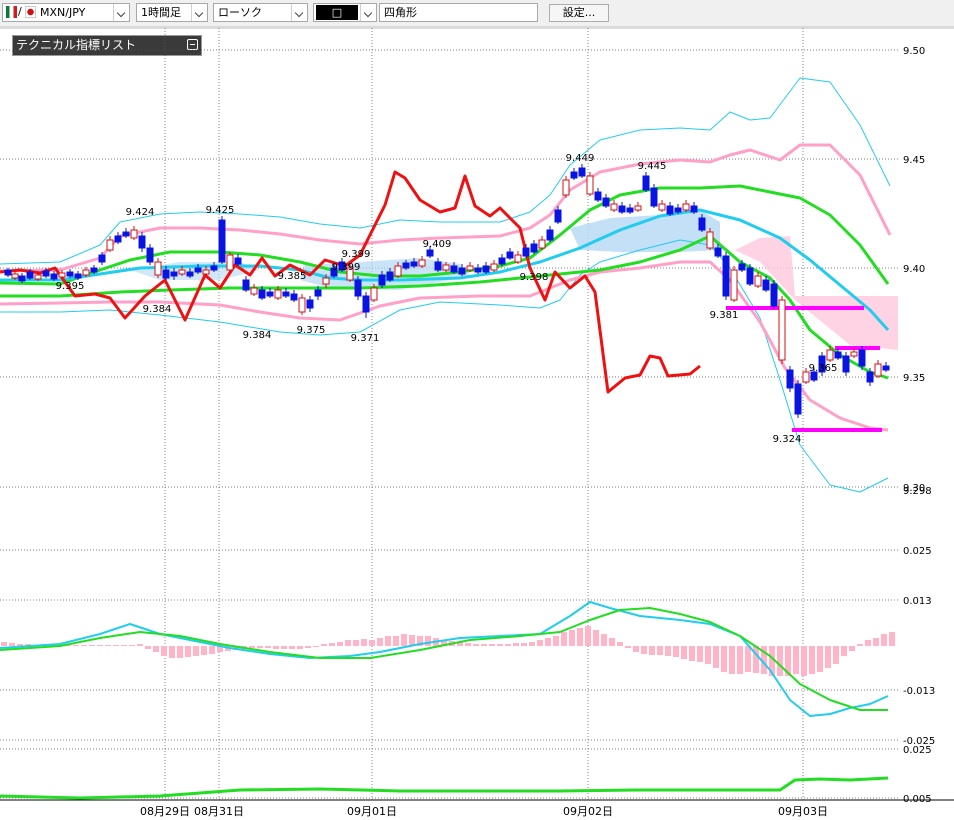  Describe the element at coordinates (917, 750) in the screenshot. I see `sub-tick-label: 0.025` at that location.